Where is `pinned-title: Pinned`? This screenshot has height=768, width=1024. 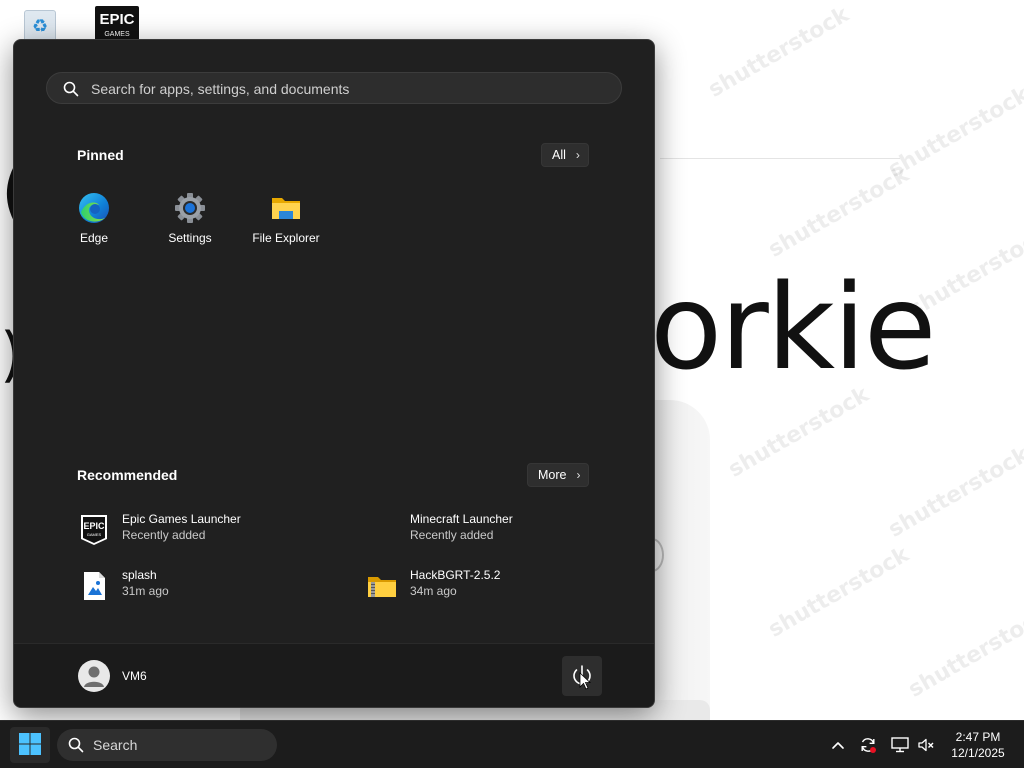 pinned-title: Pinned is located at coordinates (100, 155).